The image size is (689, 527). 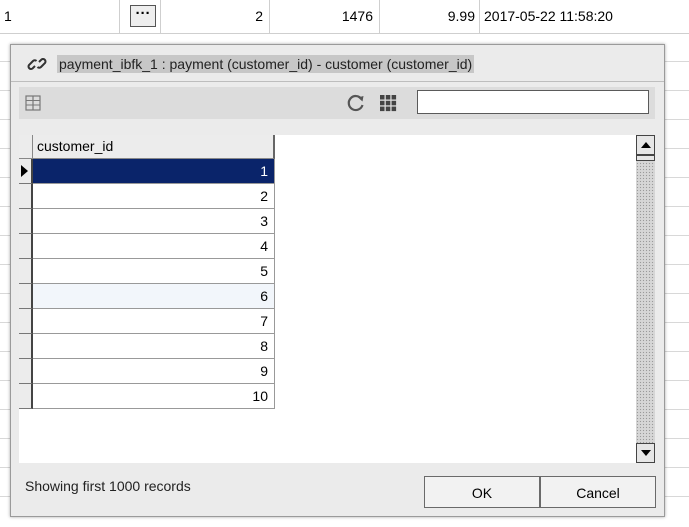 I want to click on scroll-up-button, so click(x=645, y=145).